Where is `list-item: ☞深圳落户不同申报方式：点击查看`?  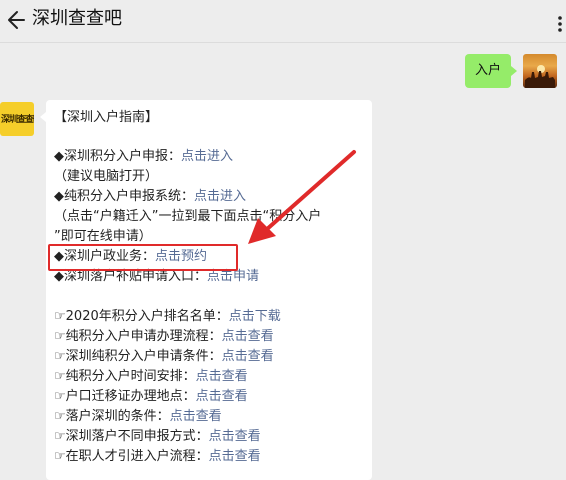
list-item: ☞深圳落户不同申报方式：点击查看 is located at coordinates (157, 436).